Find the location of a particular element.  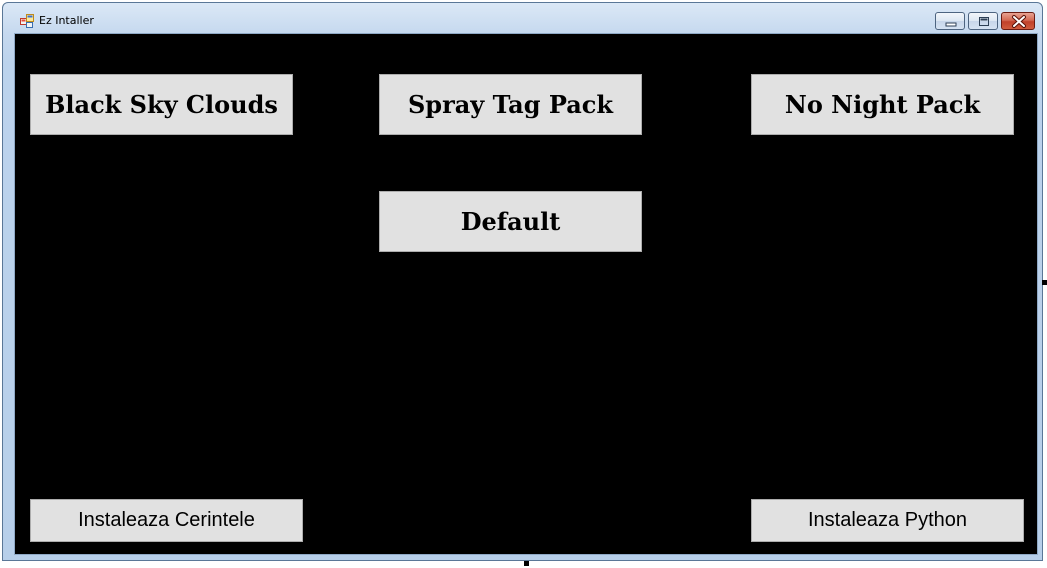

close-icon is located at coordinates (1019, 21).